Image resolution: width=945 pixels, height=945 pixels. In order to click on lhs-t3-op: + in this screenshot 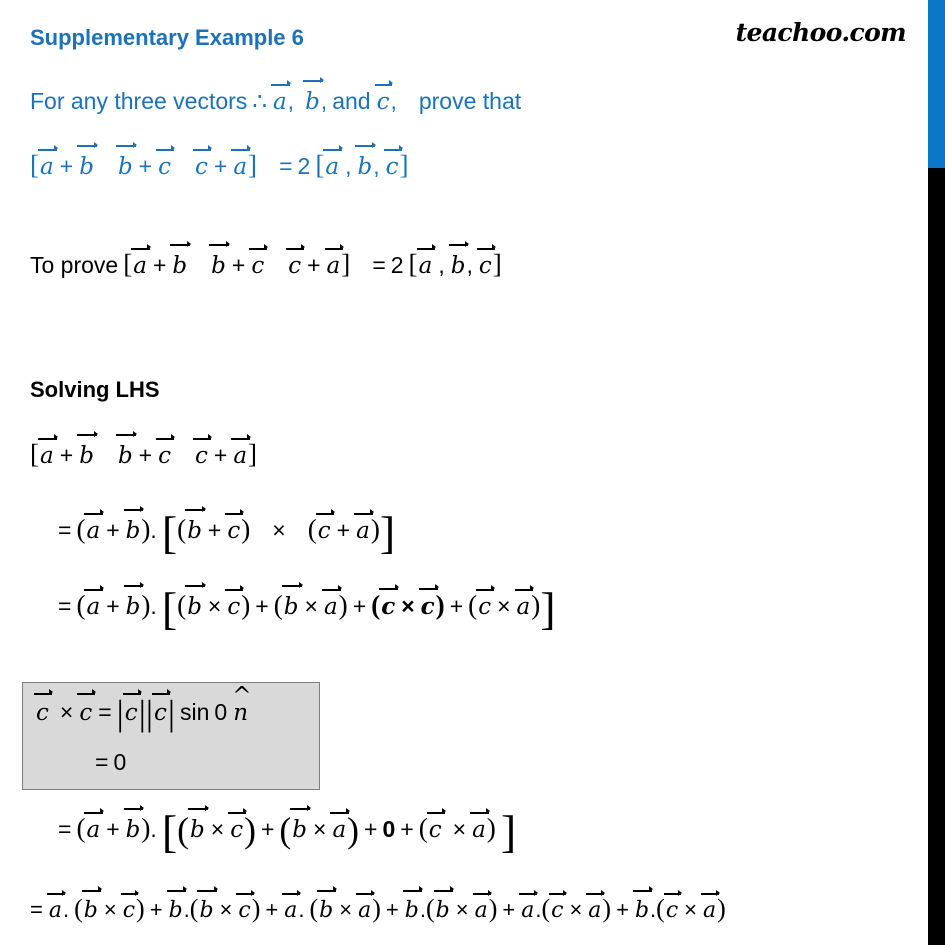, I will do `click(220, 455)`.